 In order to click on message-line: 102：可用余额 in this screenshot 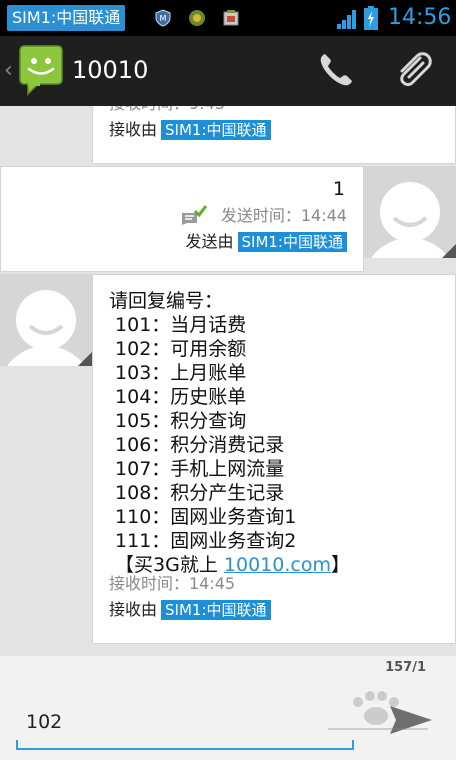, I will do `click(178, 349)`.